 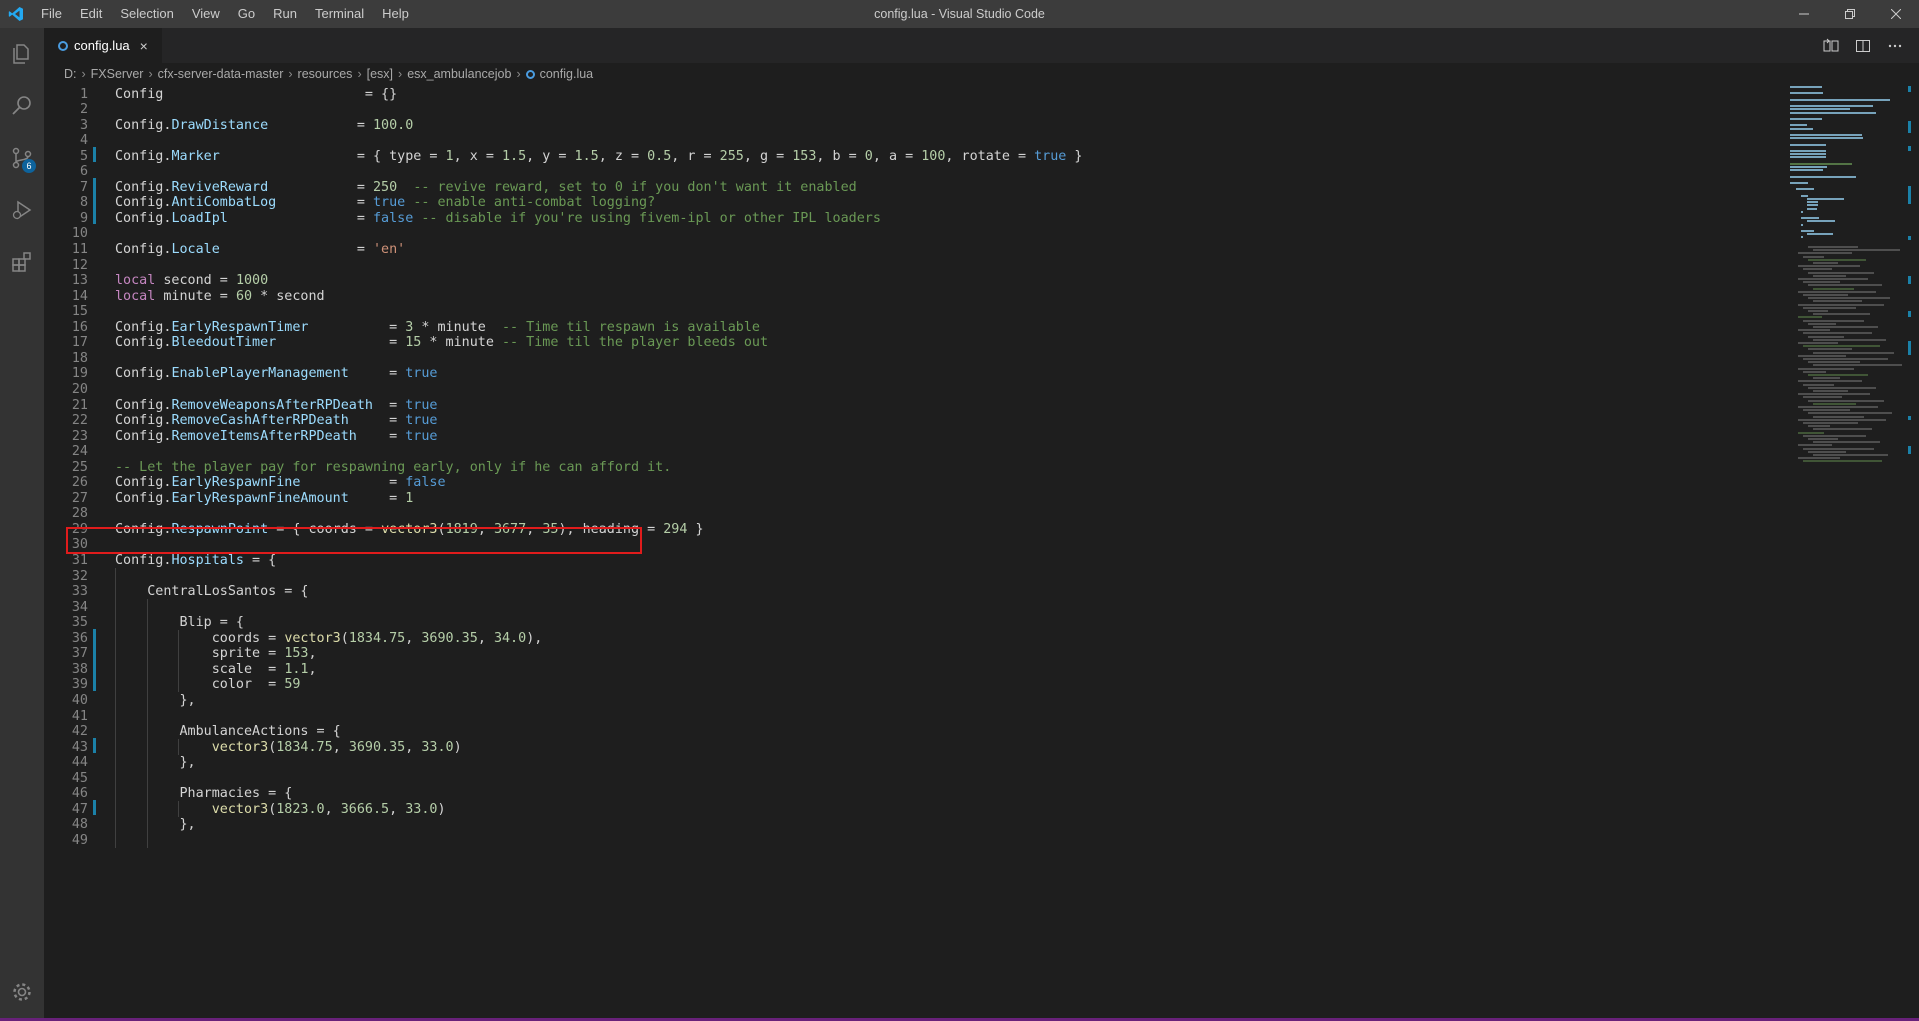 I want to click on explorer-button, so click(x=22, y=54).